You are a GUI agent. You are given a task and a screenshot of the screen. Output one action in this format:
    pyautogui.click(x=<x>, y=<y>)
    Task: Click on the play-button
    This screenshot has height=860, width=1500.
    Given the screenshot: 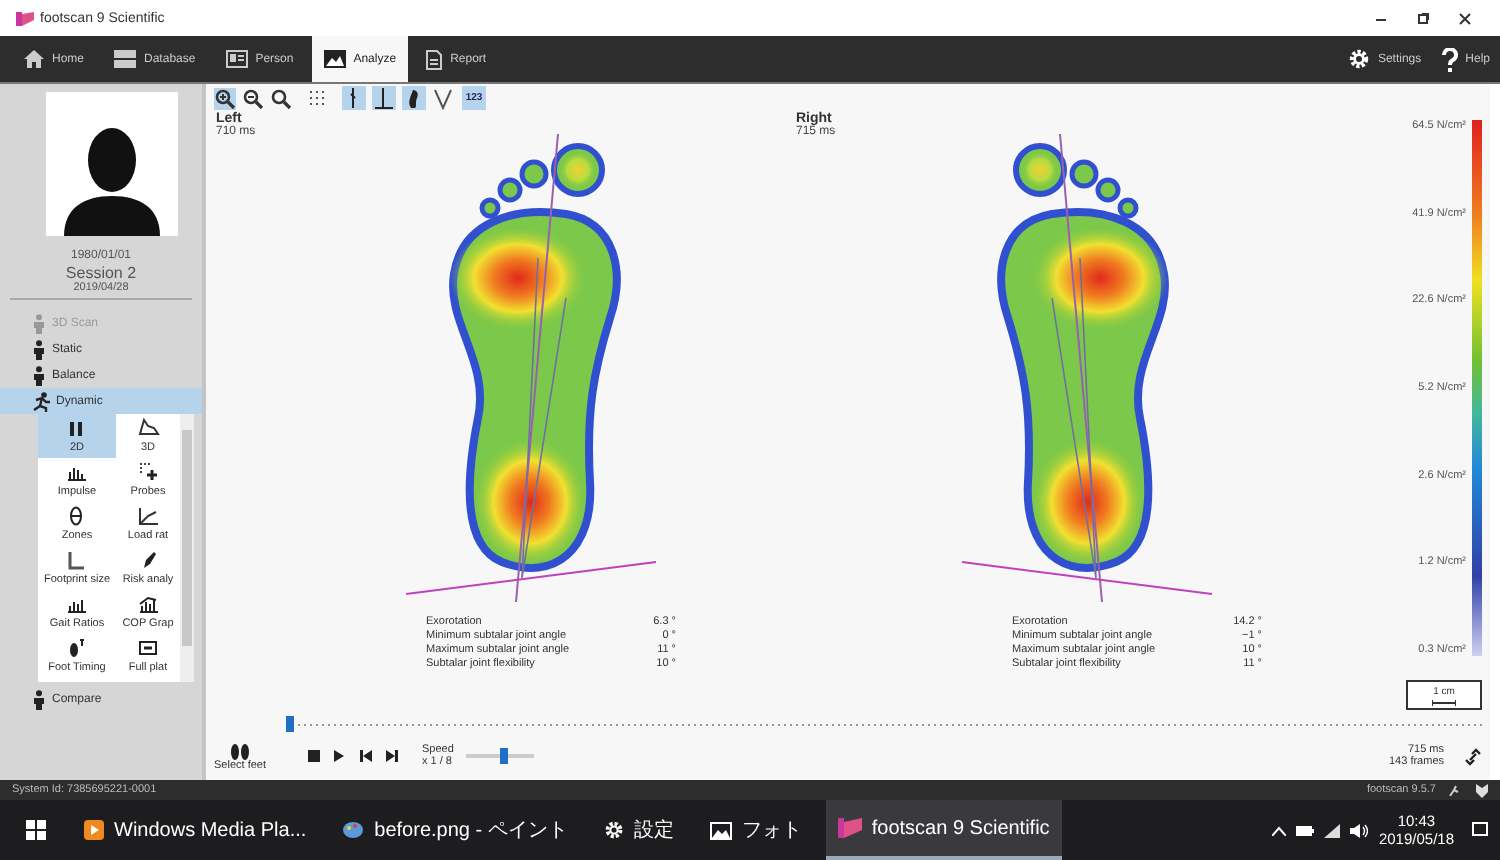 What is the action you would take?
    pyautogui.click(x=339, y=756)
    